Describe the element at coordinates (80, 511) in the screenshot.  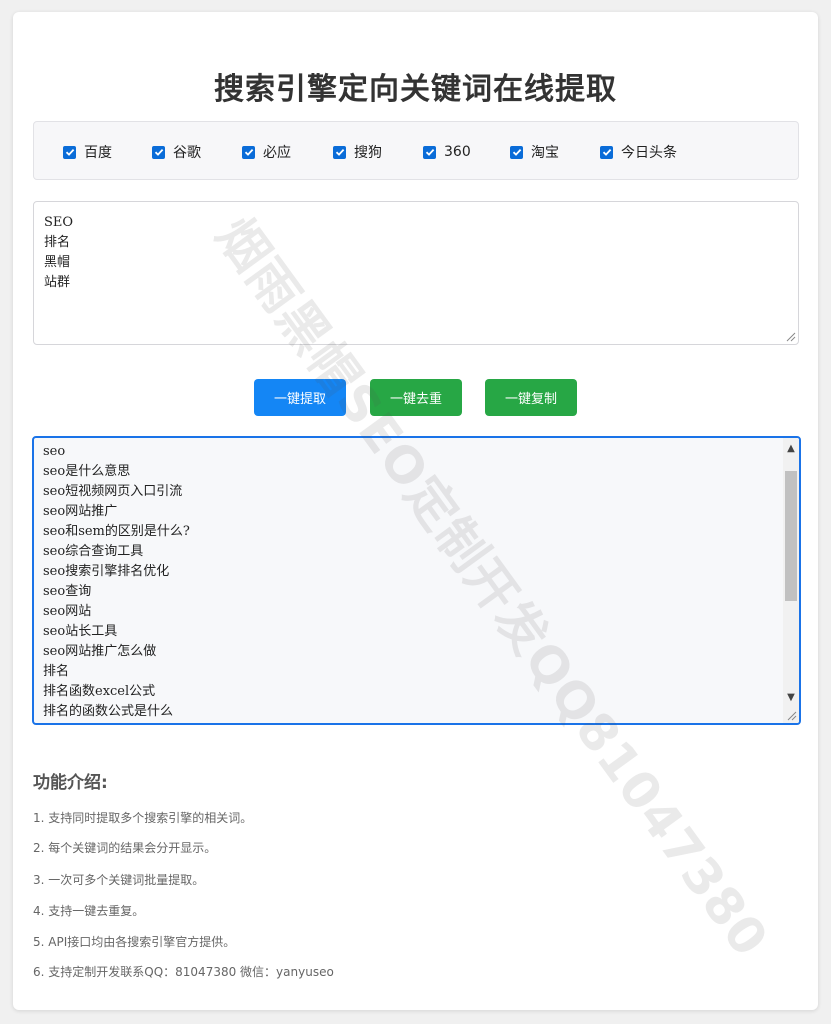
I see `result-line: seo网站推广` at that location.